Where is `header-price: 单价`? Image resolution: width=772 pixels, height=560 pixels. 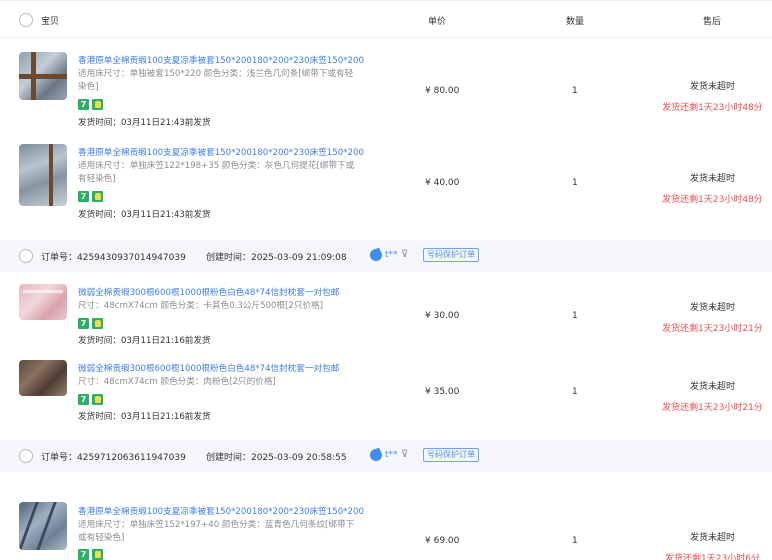
header-price: 单价 is located at coordinates (437, 22).